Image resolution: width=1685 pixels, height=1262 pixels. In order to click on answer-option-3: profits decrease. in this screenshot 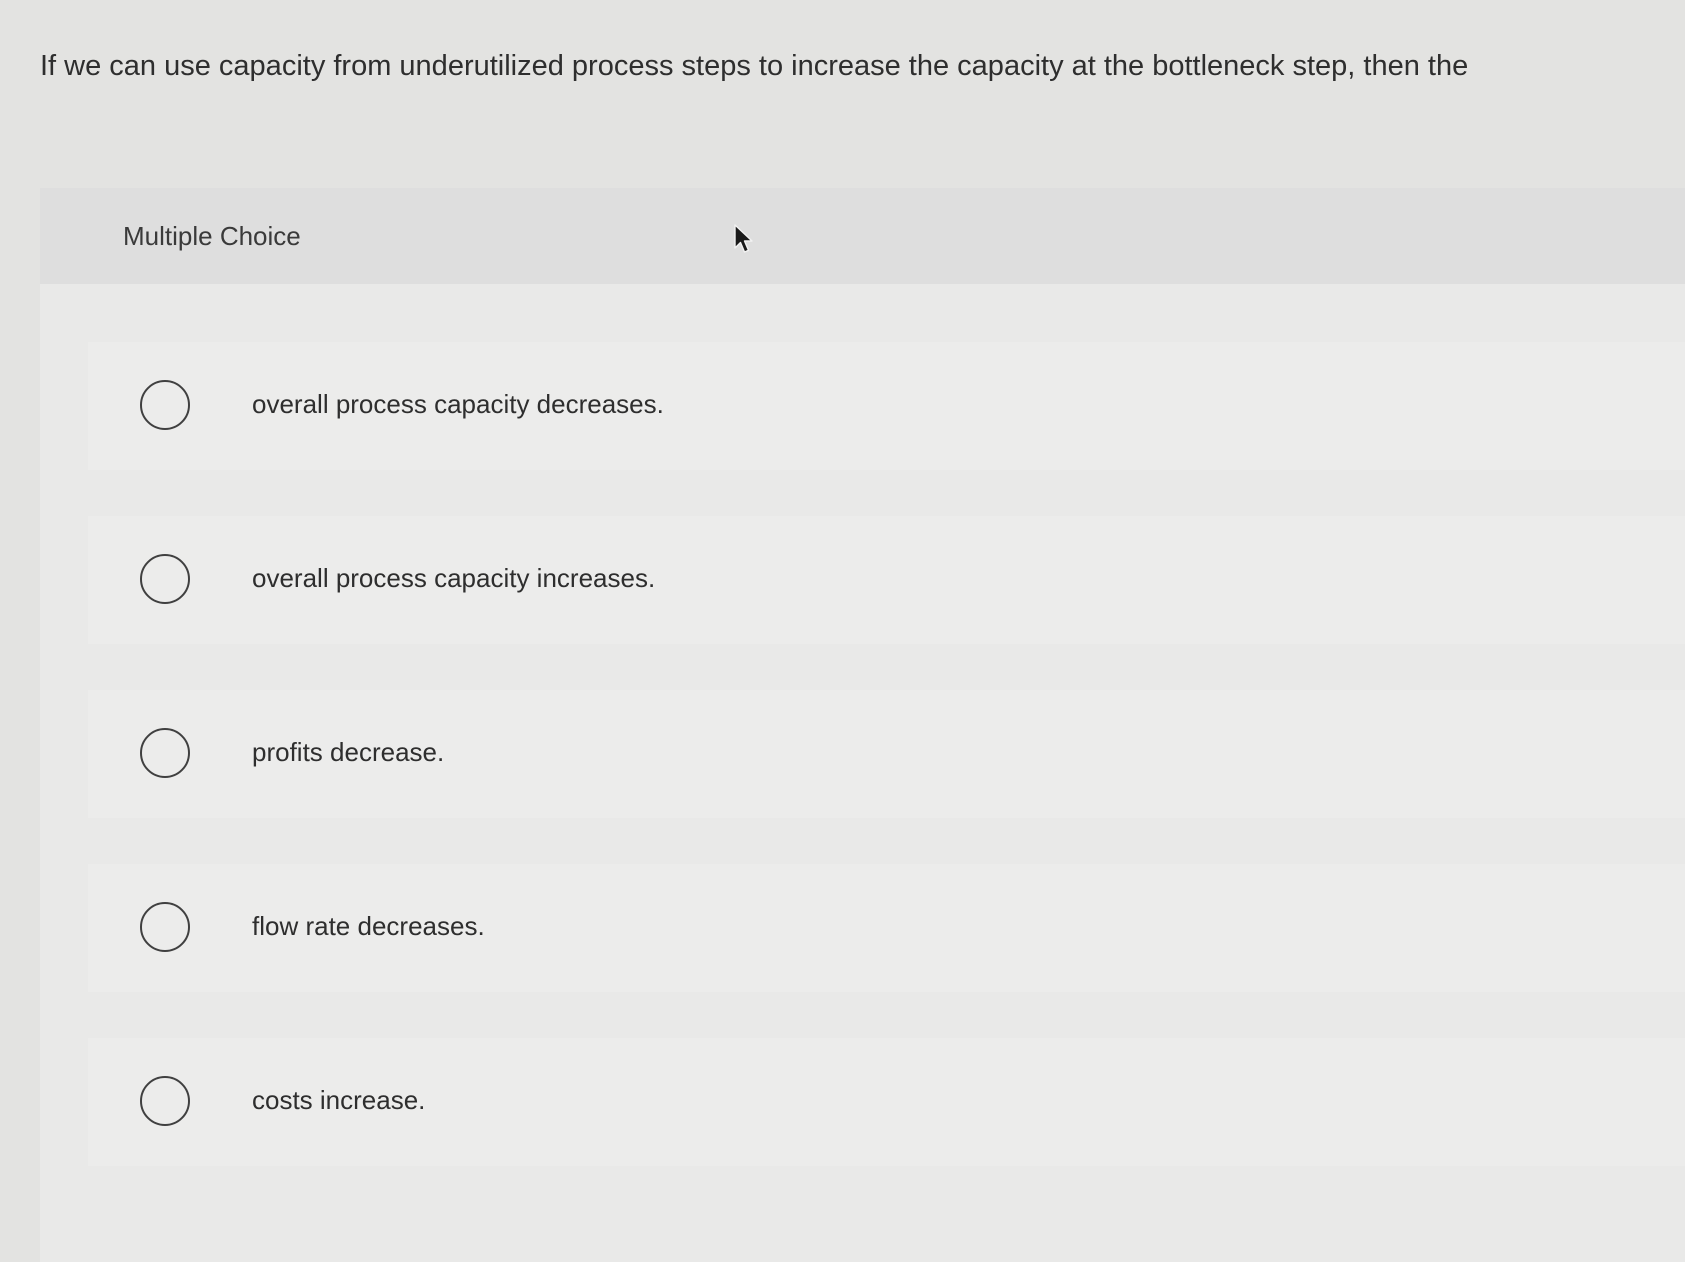, I will do `click(886, 754)`.